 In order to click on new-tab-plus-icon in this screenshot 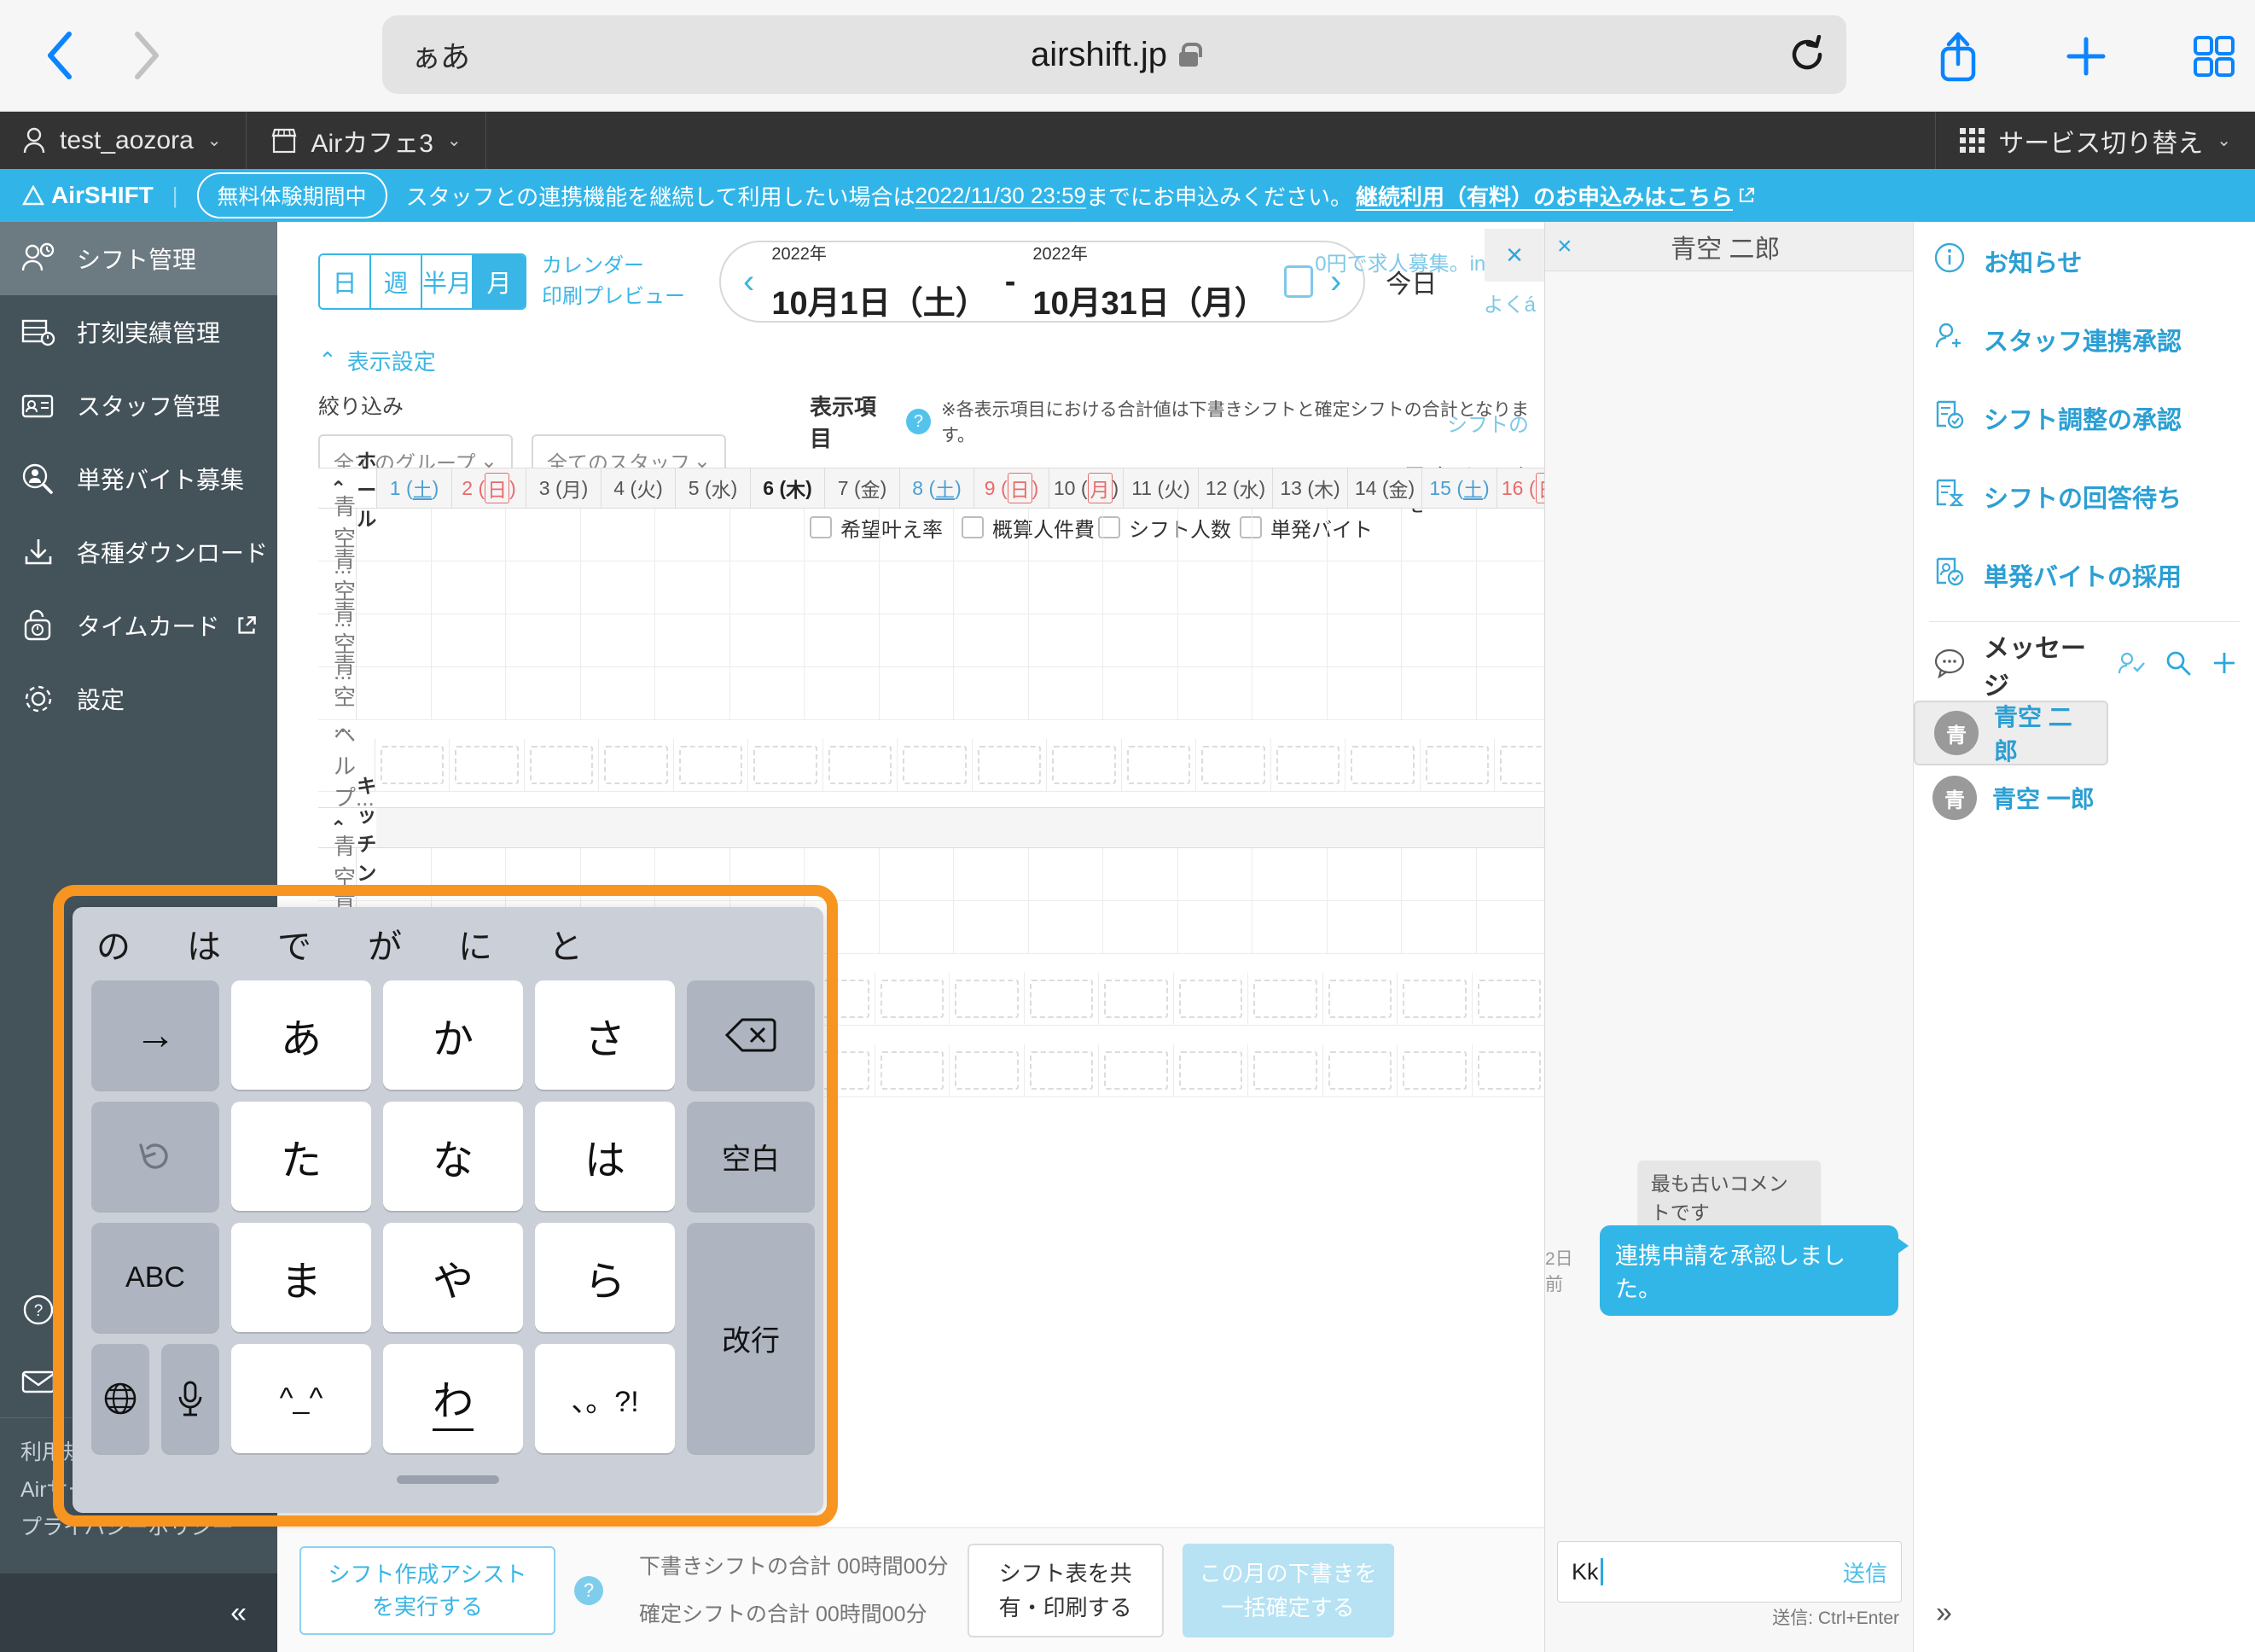, I will do `click(2086, 56)`.